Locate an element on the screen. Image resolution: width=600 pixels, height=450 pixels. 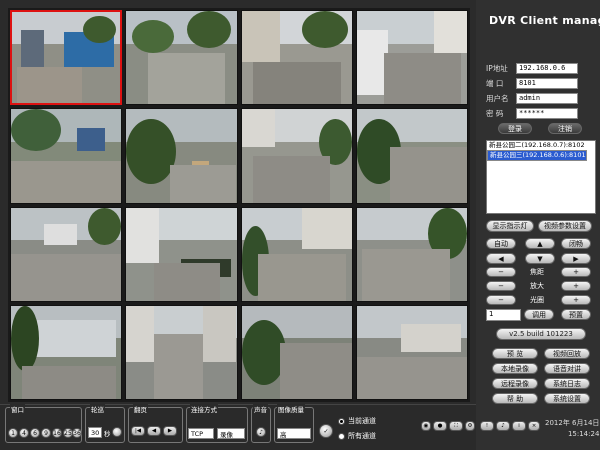
minus-icon: − is located at coordinates (501, 286).